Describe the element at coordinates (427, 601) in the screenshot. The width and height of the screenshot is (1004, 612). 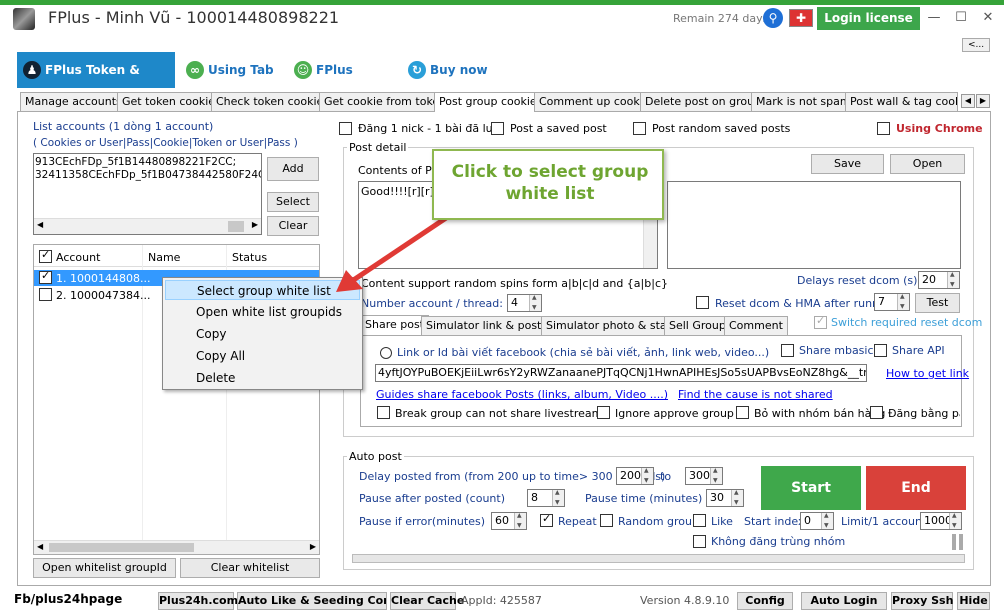
I see `clear-cache-button: Clear Cache` at that location.